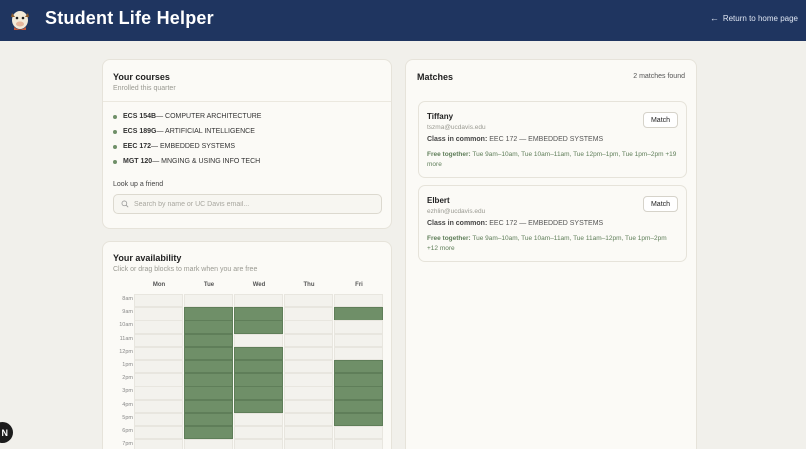 This screenshot has width=806, height=449. What do you see at coordinates (141, 77) in the screenshot?
I see `courses-title: Your courses` at bounding box center [141, 77].